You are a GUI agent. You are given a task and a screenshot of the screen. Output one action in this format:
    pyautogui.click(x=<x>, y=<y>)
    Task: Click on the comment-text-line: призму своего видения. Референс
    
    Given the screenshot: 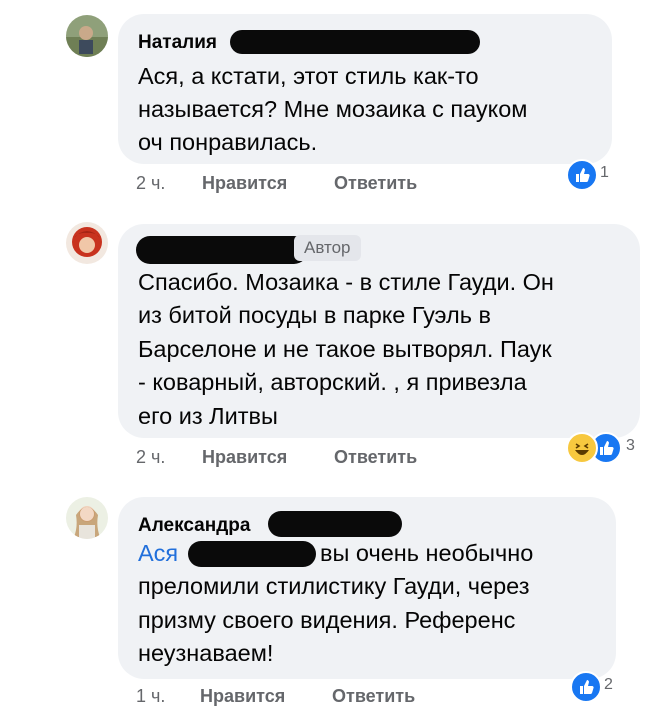 What is the action you would take?
    pyautogui.click(x=327, y=620)
    